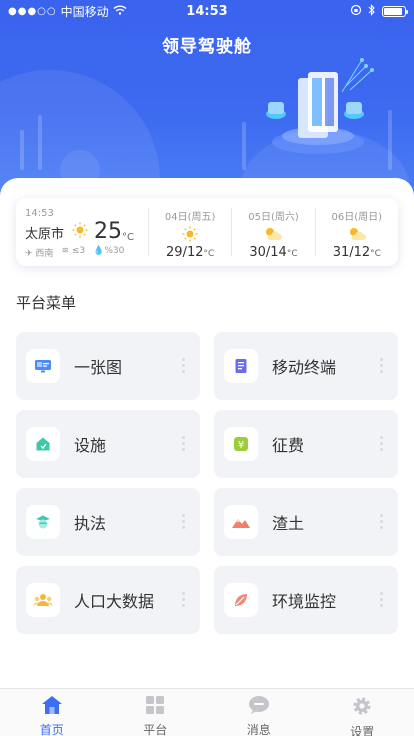 The image size is (414, 736). Describe the element at coordinates (51, 729) in the screenshot. I see `tab-label: 首页` at that location.